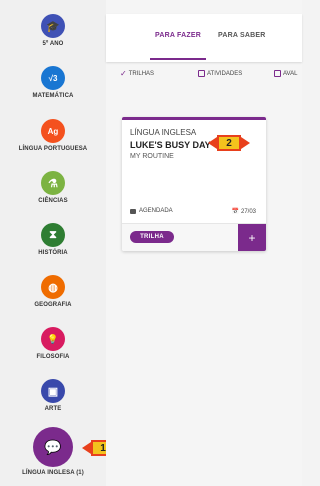 This screenshot has width=320, height=486. Describe the element at coordinates (53, 253) in the screenshot. I see `sidebar-item-label: HISTÓRIA` at that location.